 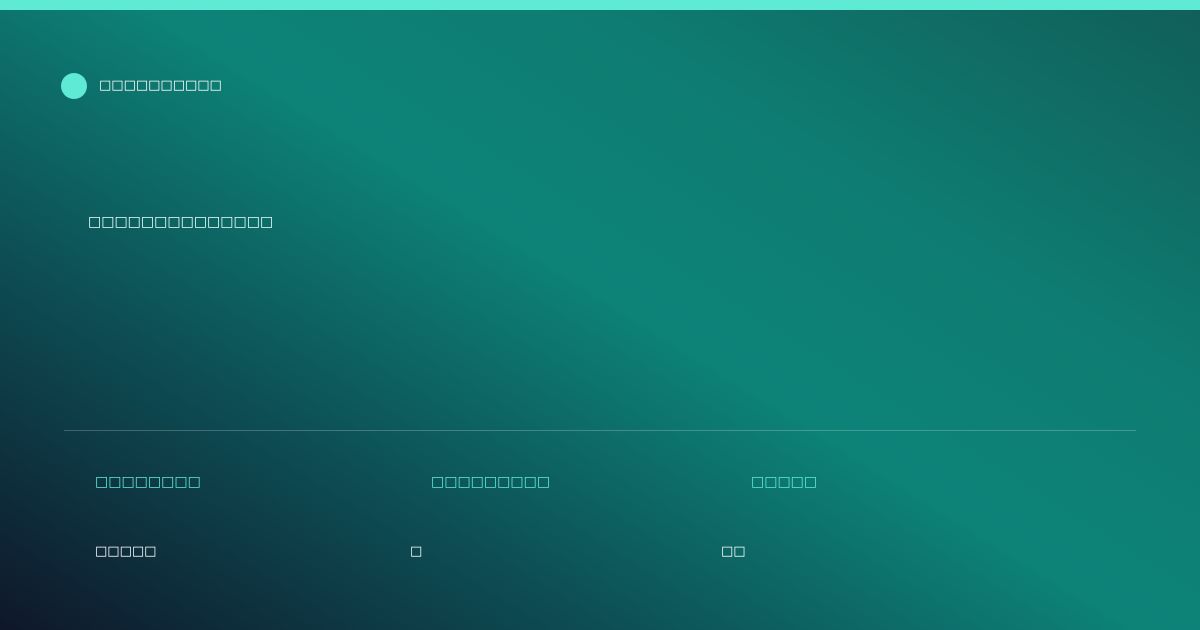 I want to click on brand-logo-dot, so click(x=74, y=86).